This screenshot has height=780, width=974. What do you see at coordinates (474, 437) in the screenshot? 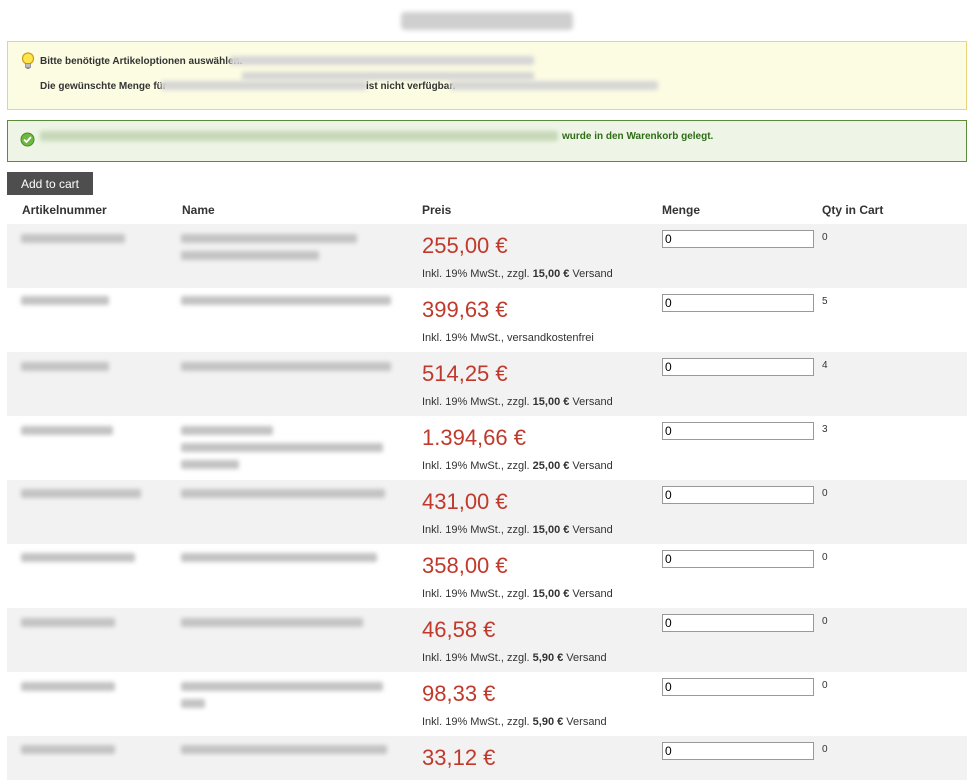
I see `price: 1.394,66 €` at bounding box center [474, 437].